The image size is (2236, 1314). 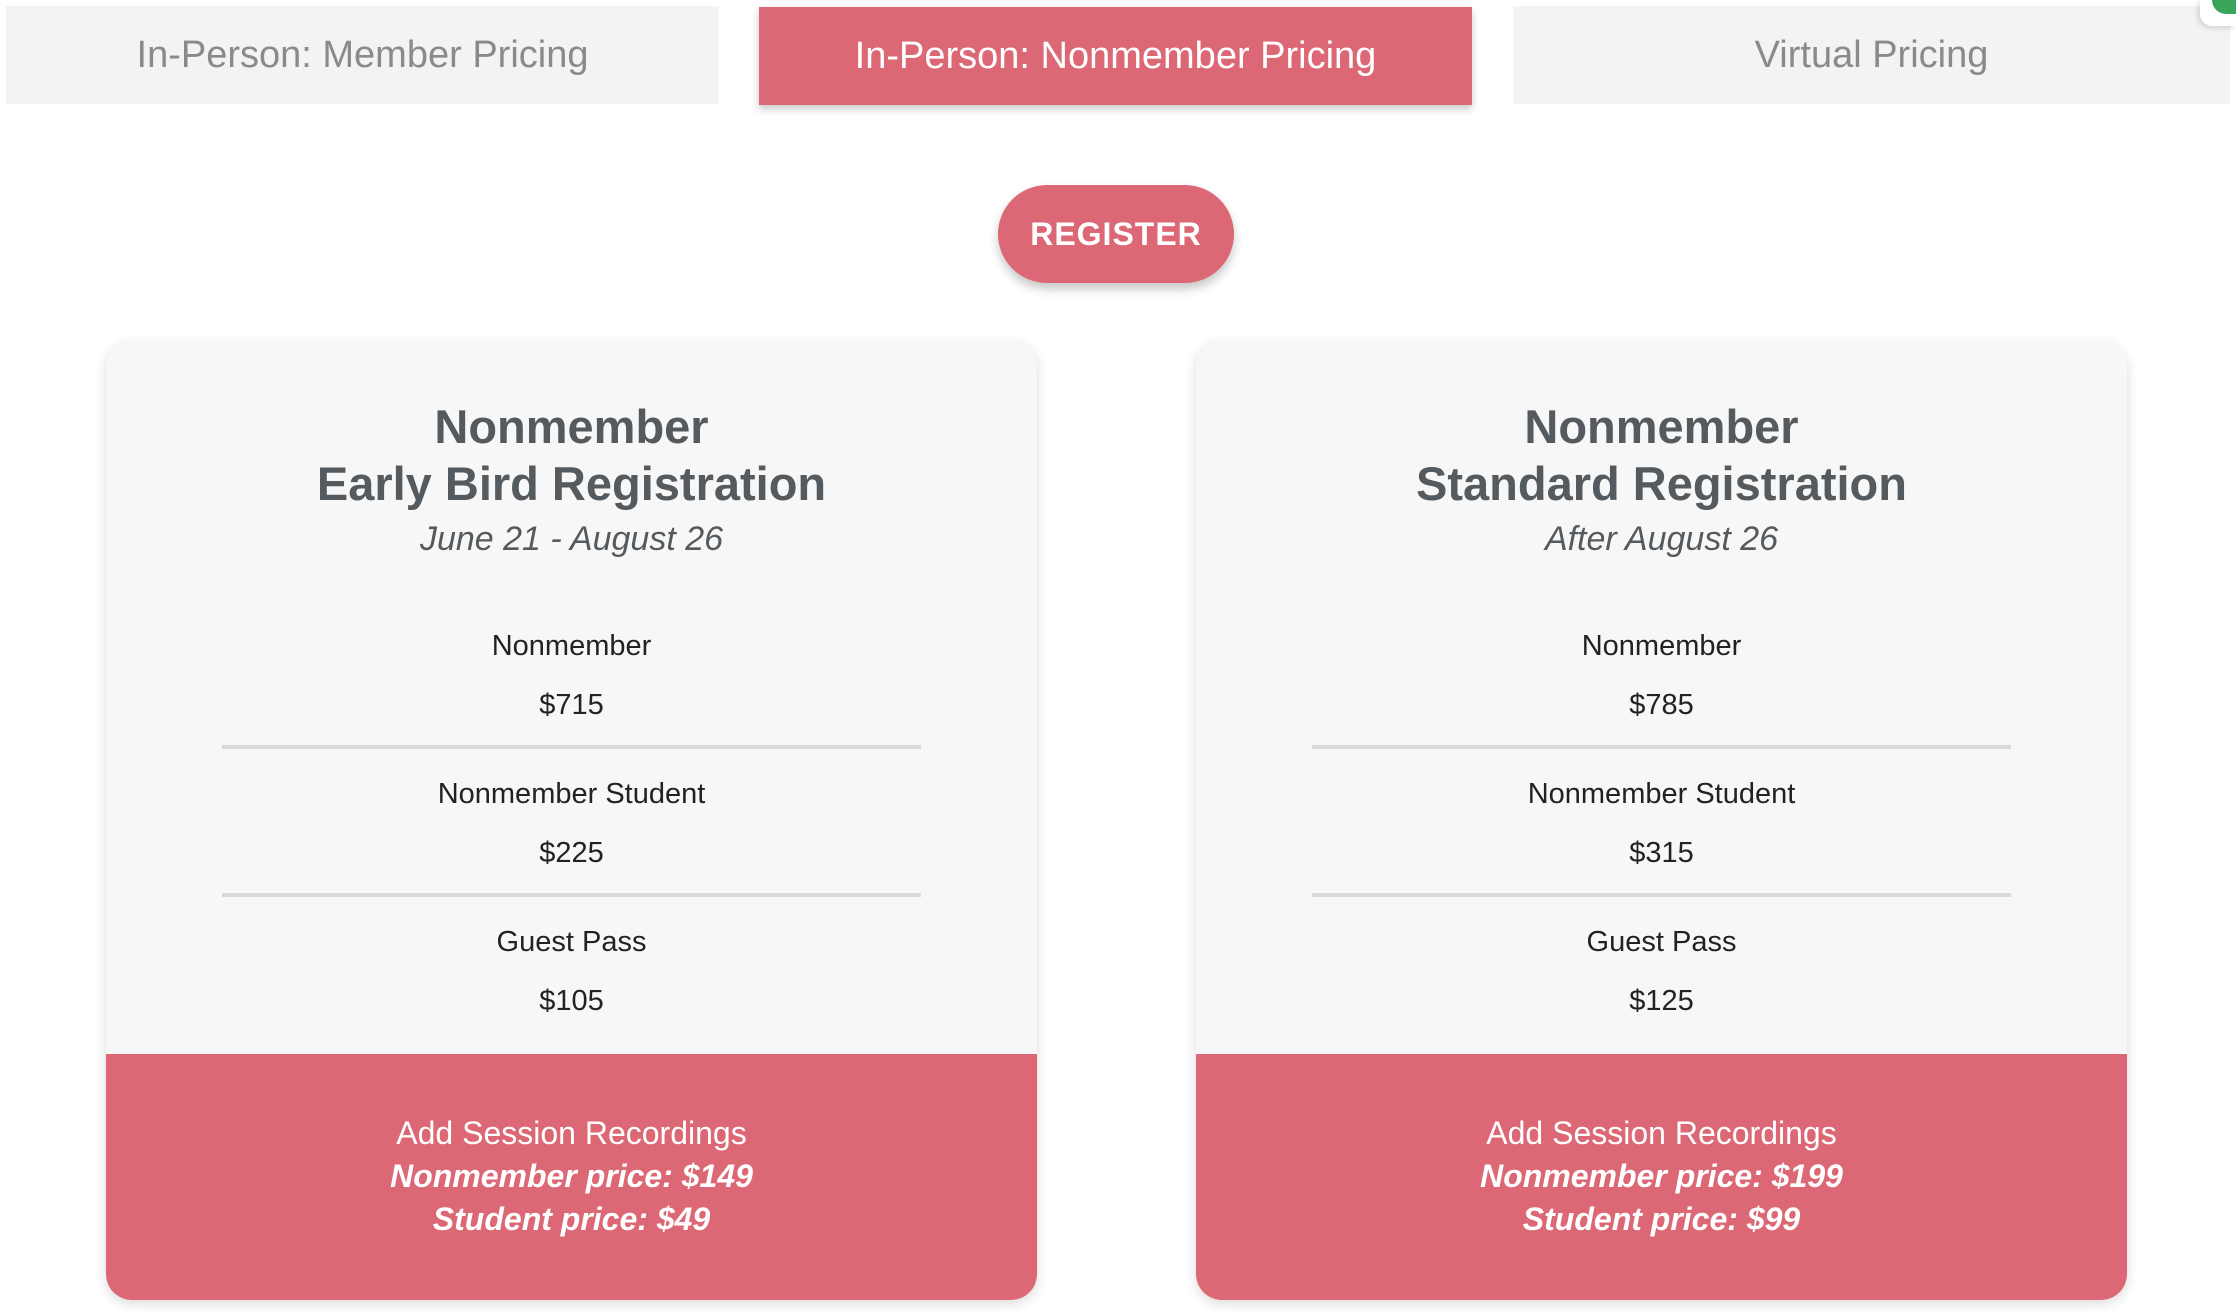 I want to click on card-title: Nonmember Early Bird Registration, so click(x=571, y=455).